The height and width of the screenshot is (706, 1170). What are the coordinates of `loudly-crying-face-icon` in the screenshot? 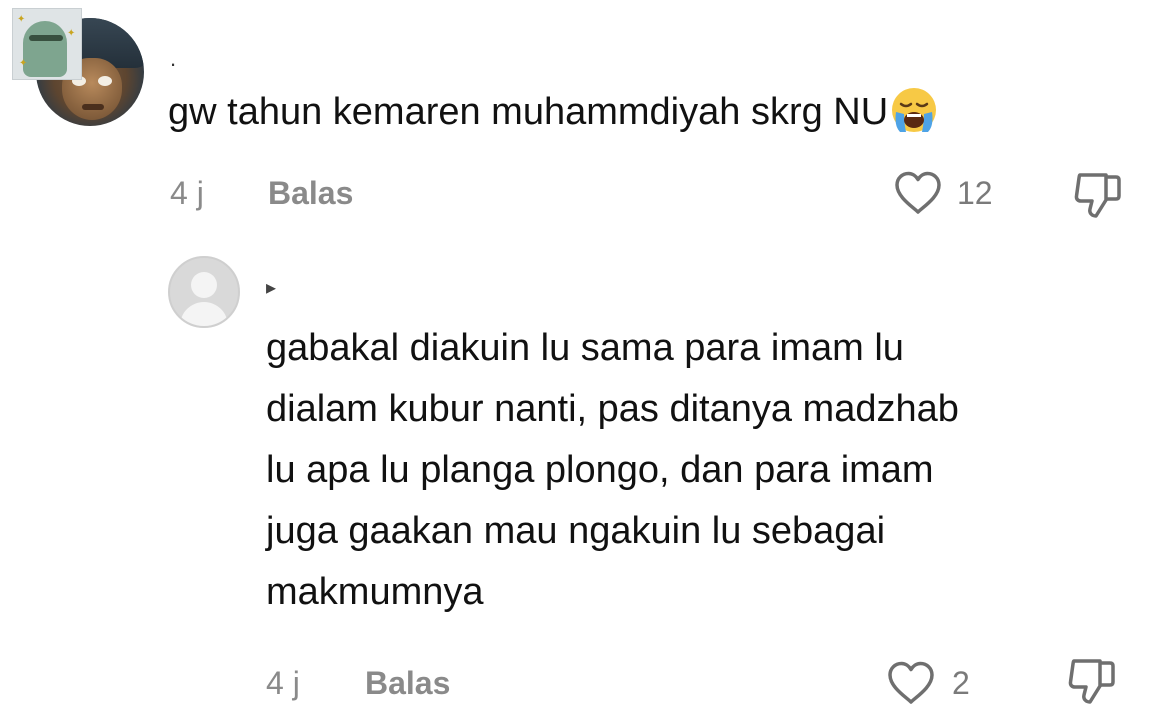 It's located at (914, 110).